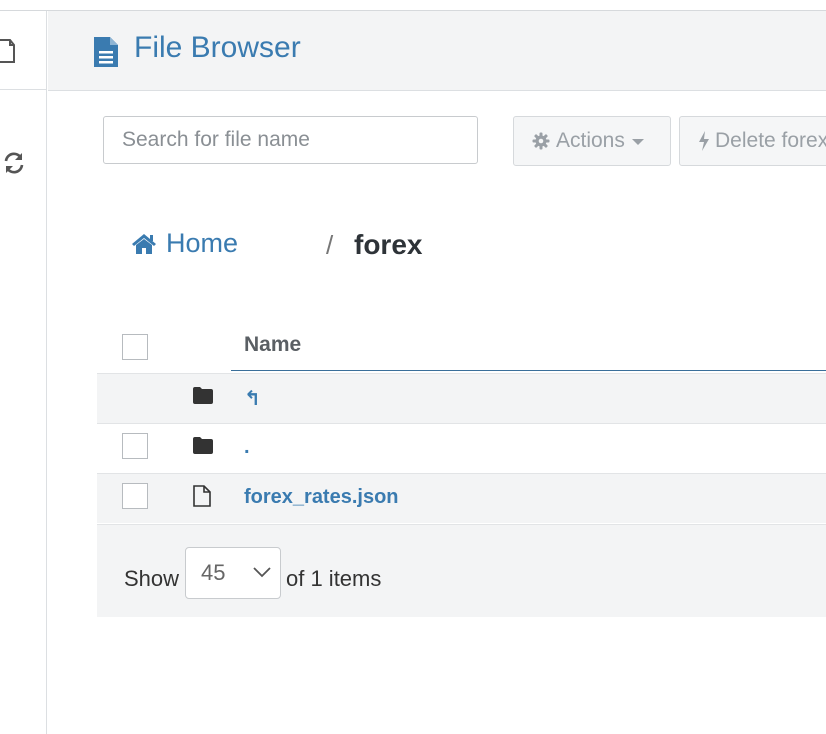 This screenshot has height=734, width=826. Describe the element at coordinates (23, 89) in the screenshot. I see `sidebar-divider` at that location.